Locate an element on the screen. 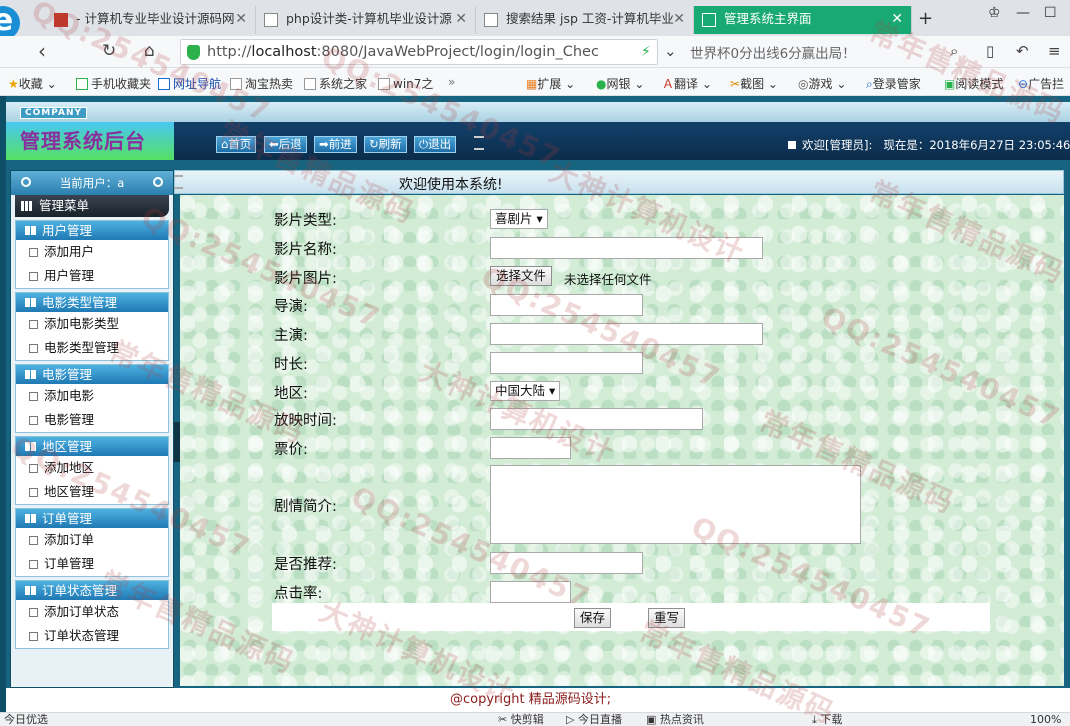 Image resolution: width=1070 pixels, height=726 pixels. new-tab-button: + is located at coordinates (925, 19).